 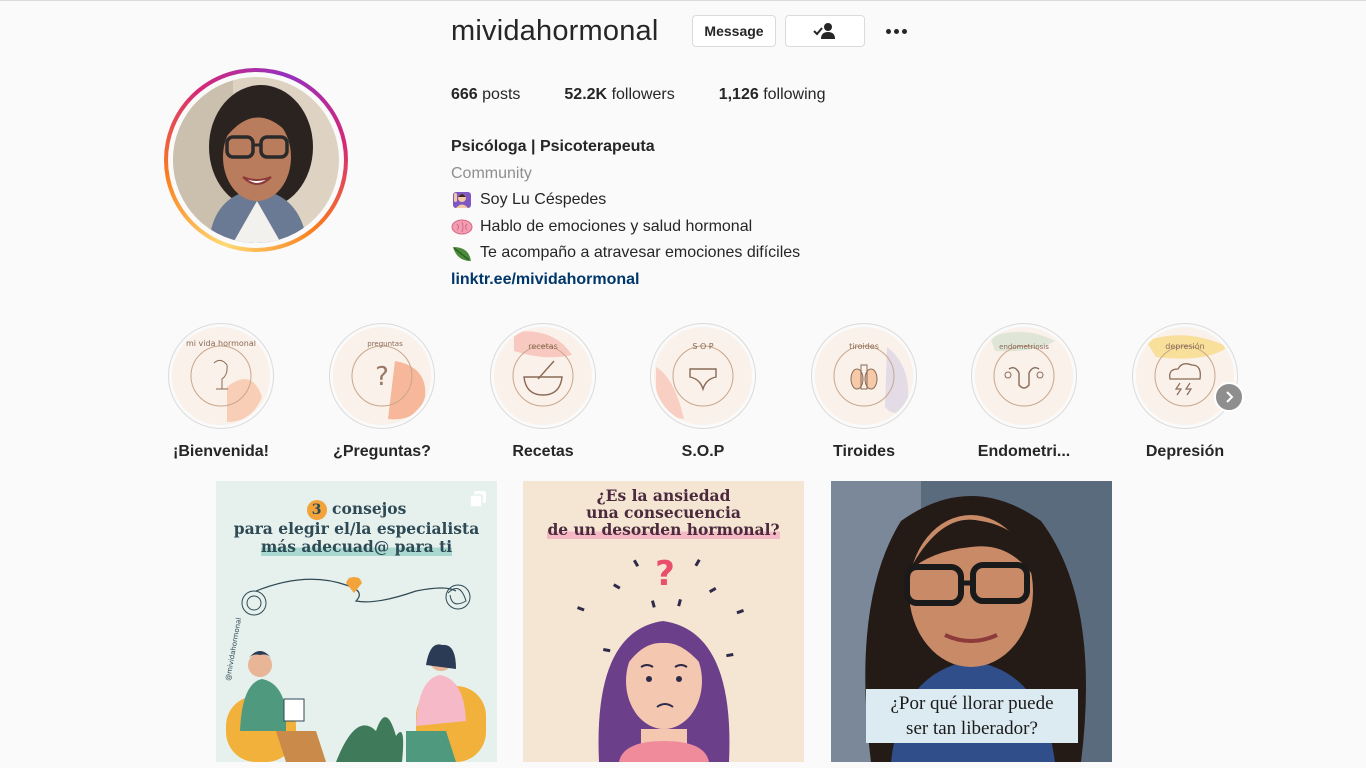 I want to click on mixing-bowl-icon: recetas, so click(x=543, y=376).